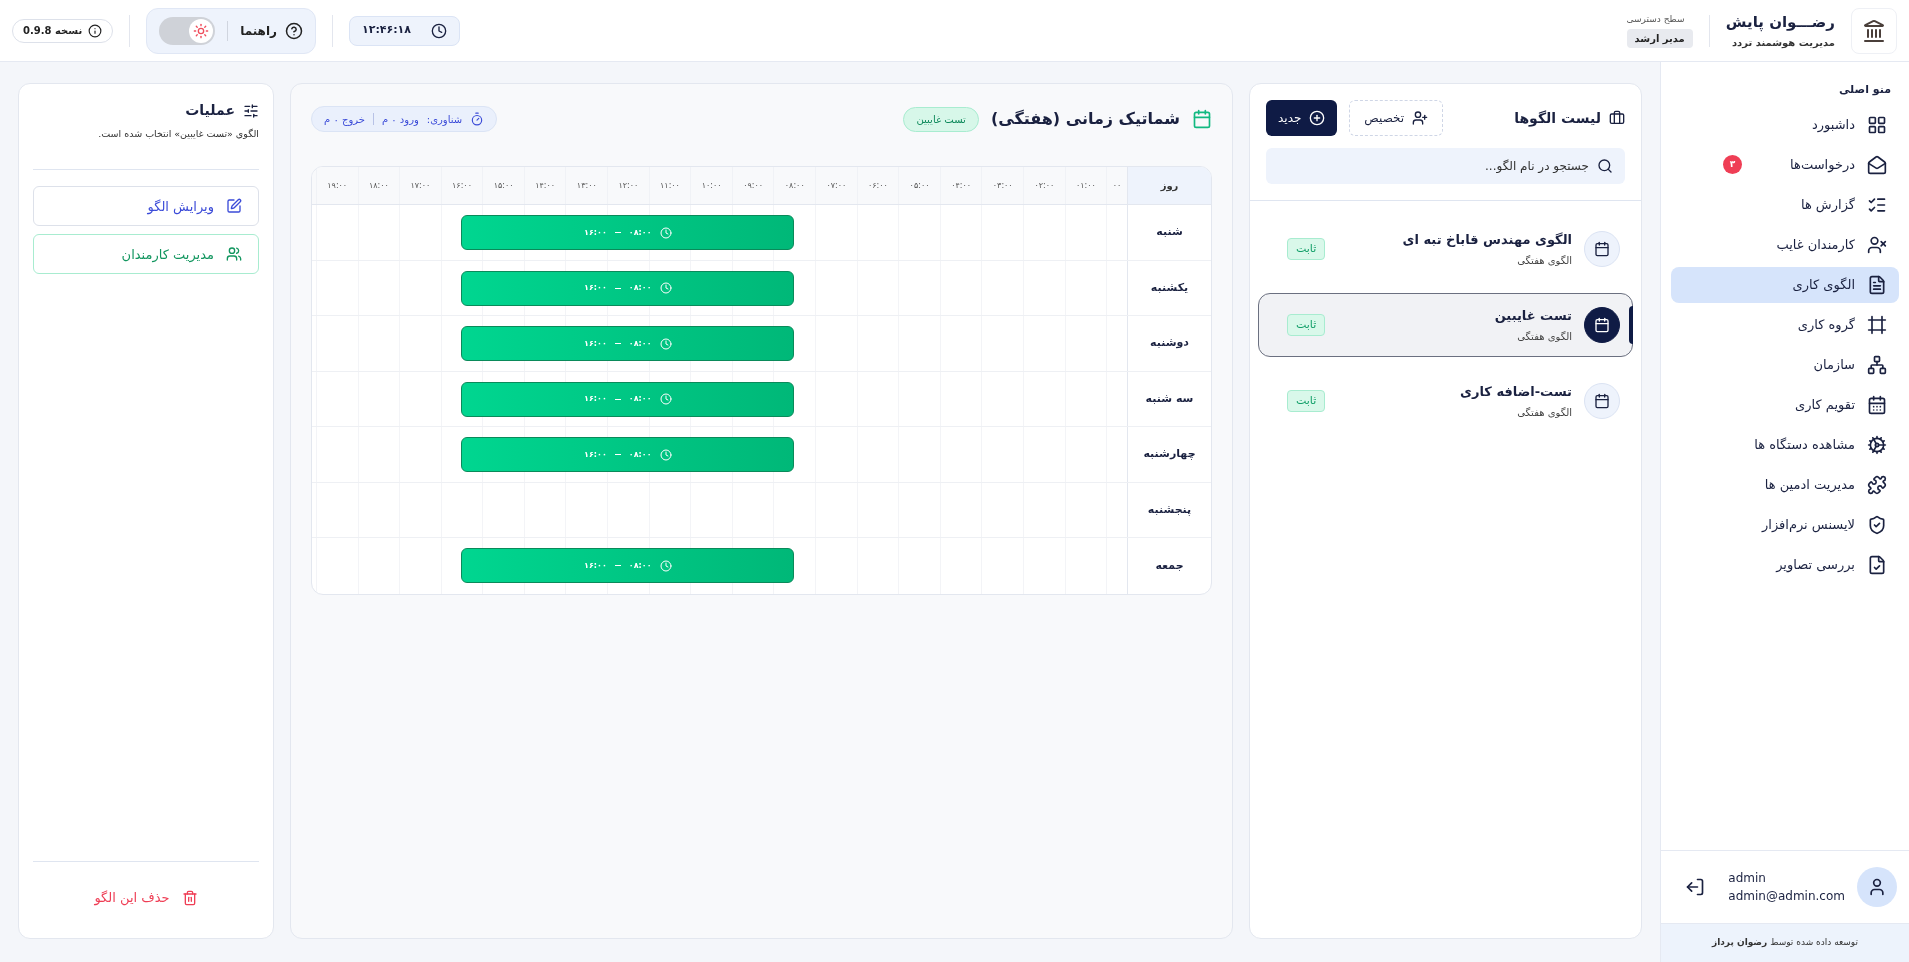 The height and width of the screenshot is (962, 1909). I want to click on clock-display: ۱۲:۴۶:۱۸, so click(404, 30).